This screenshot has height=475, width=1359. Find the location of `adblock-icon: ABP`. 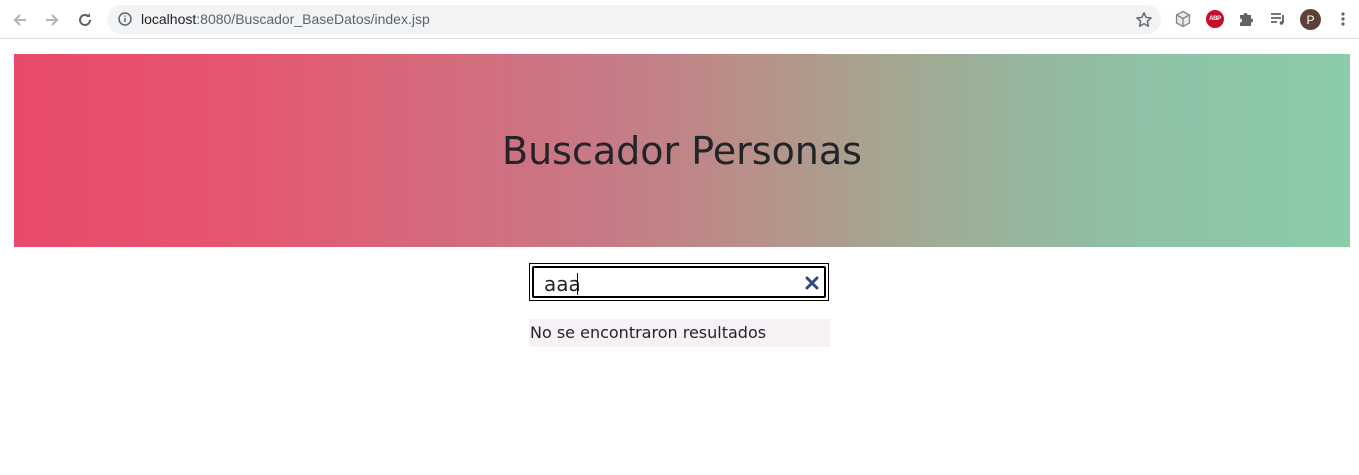

adblock-icon: ABP is located at coordinates (1215, 19).